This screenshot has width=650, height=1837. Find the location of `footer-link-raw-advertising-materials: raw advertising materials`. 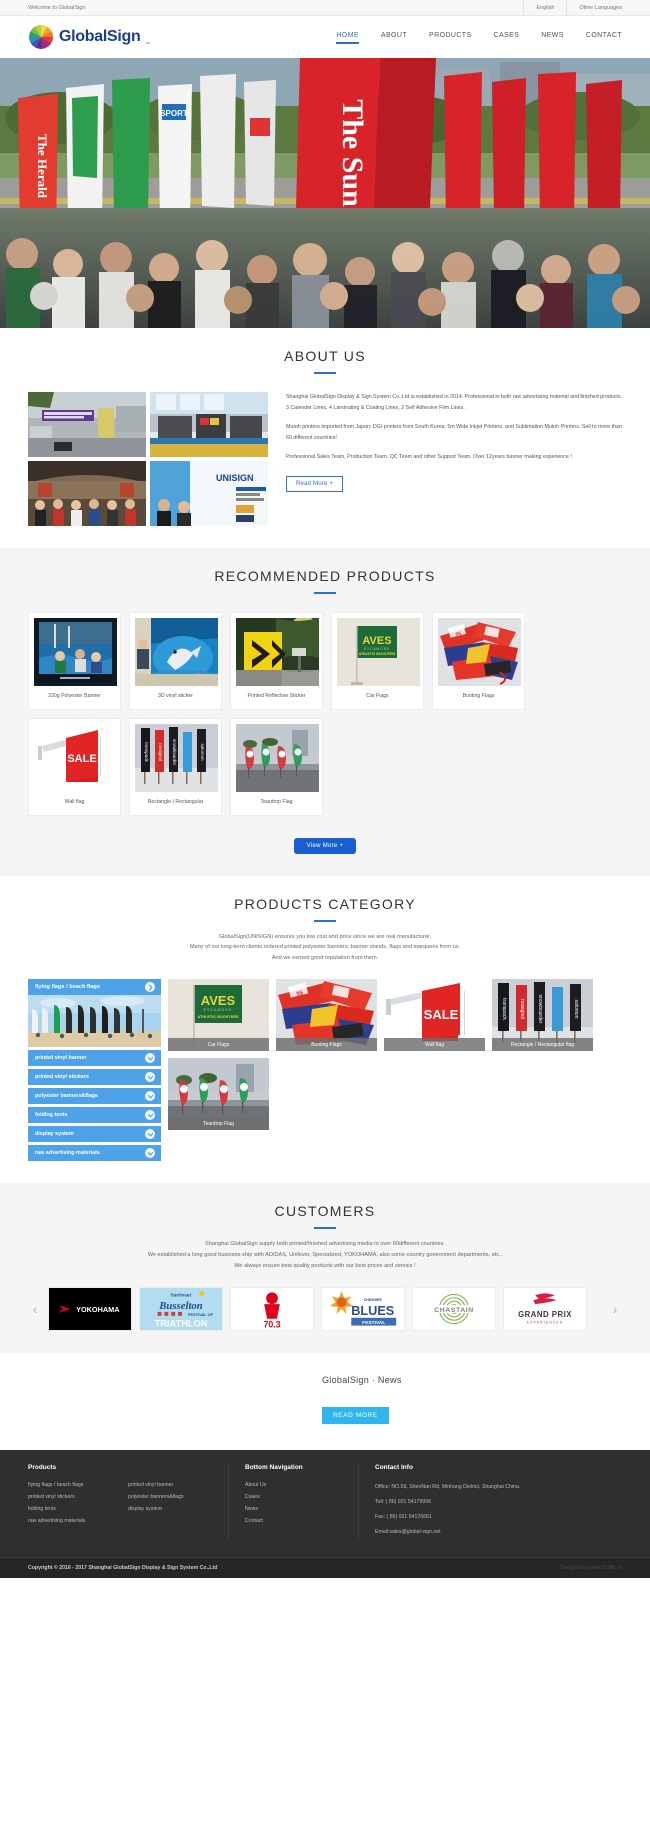

footer-link-raw-advertising-materials: raw advertising materials is located at coordinates (78, 1522).